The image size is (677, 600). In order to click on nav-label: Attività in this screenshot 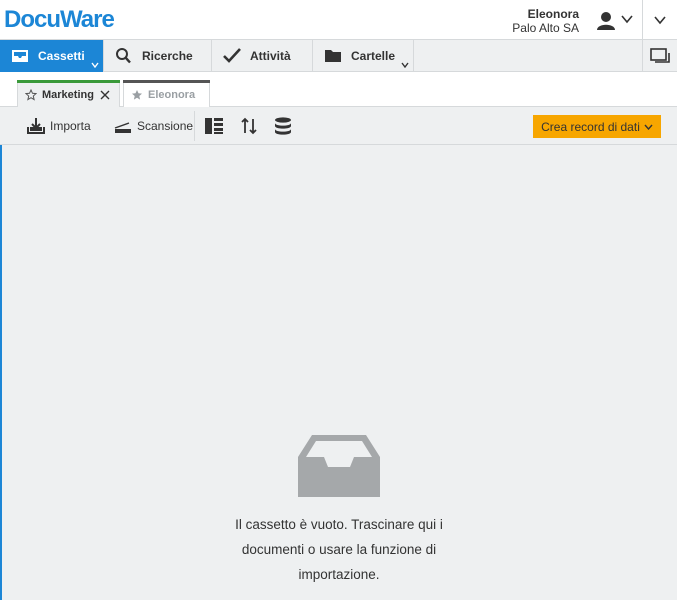, I will do `click(270, 56)`.